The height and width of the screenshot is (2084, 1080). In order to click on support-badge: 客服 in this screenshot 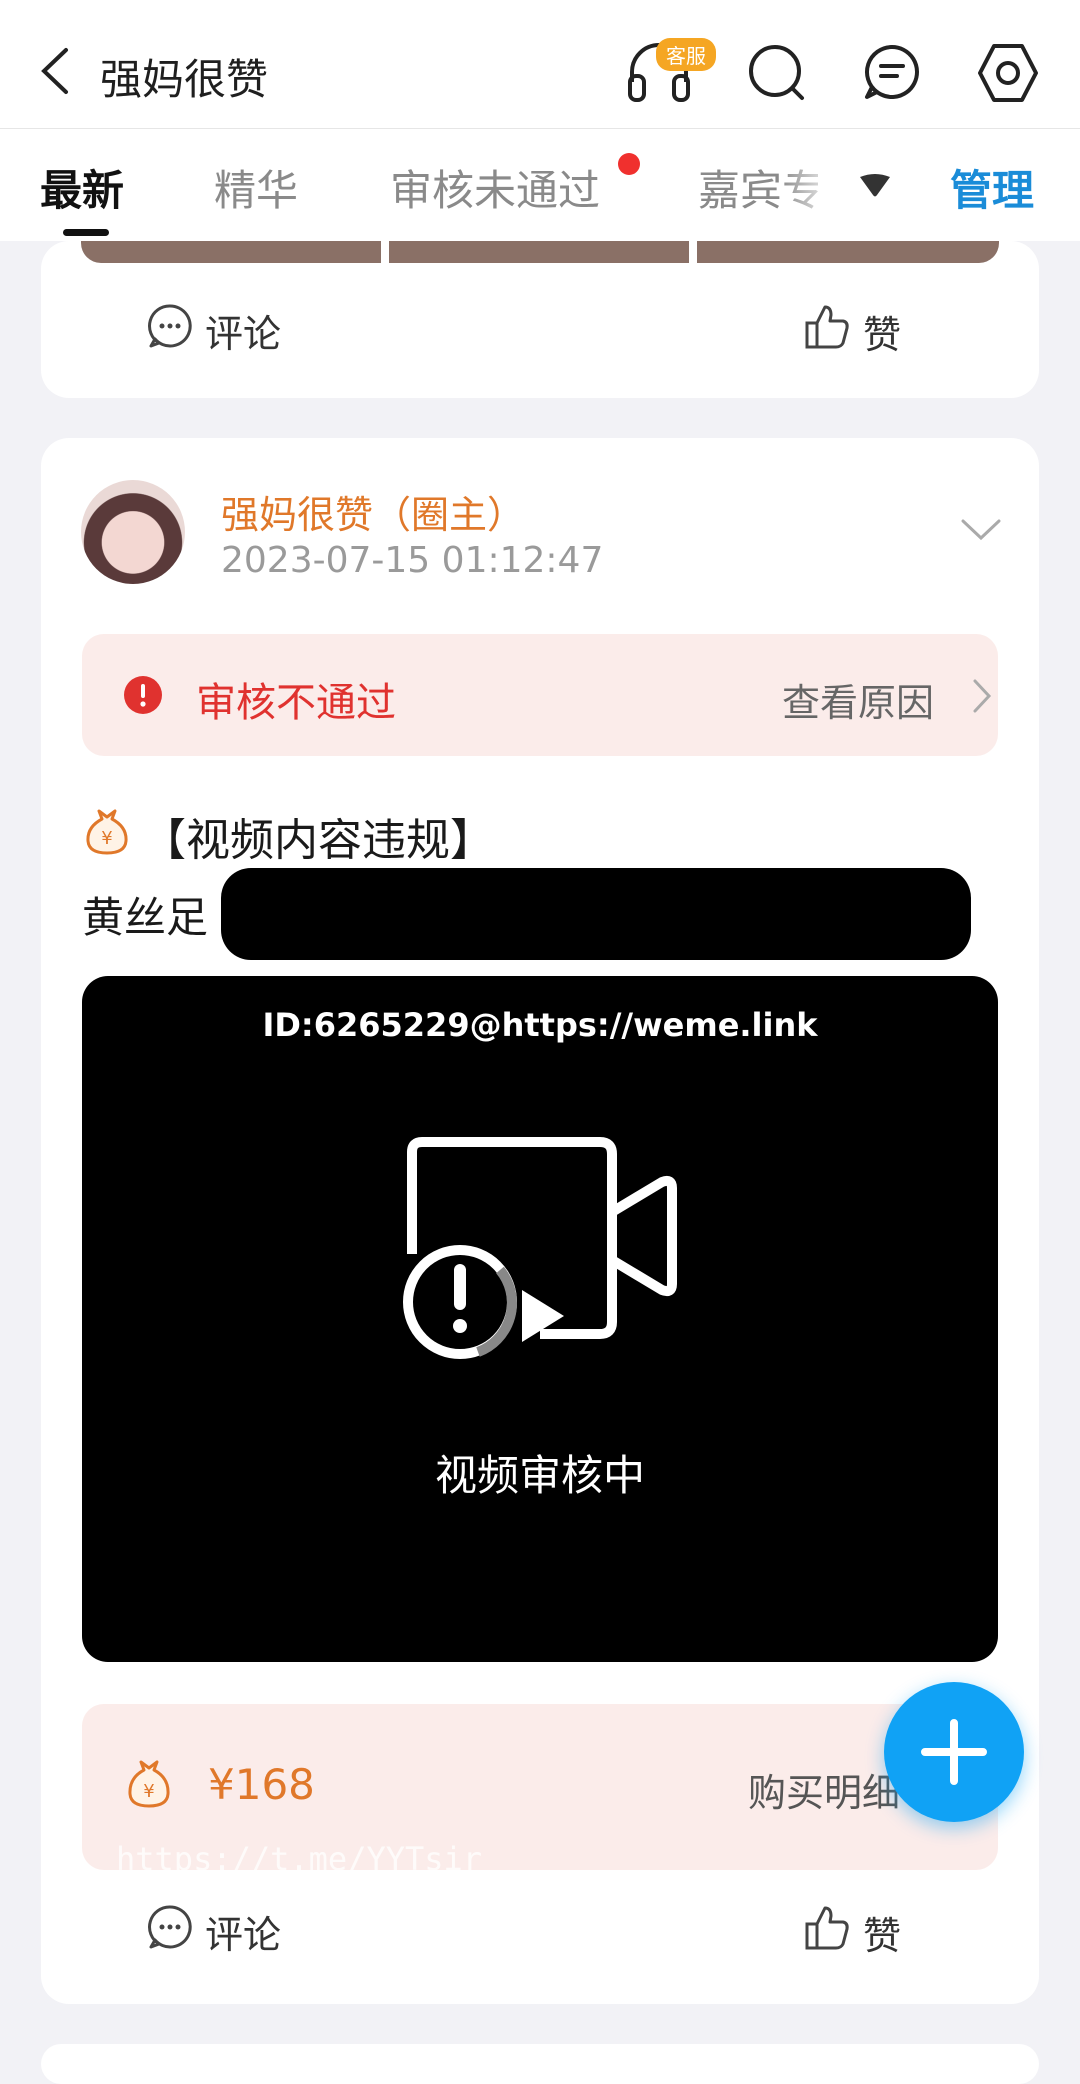, I will do `click(686, 54)`.